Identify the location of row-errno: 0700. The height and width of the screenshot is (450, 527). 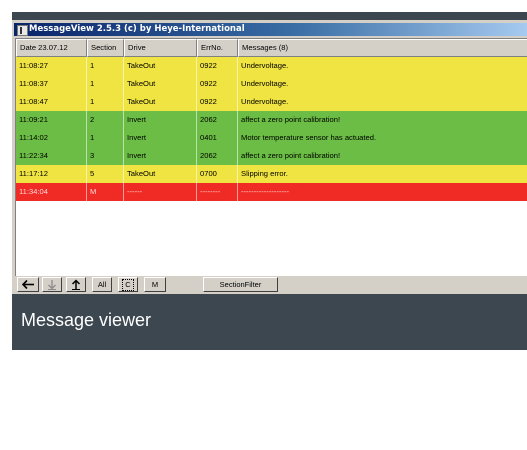
(217, 174).